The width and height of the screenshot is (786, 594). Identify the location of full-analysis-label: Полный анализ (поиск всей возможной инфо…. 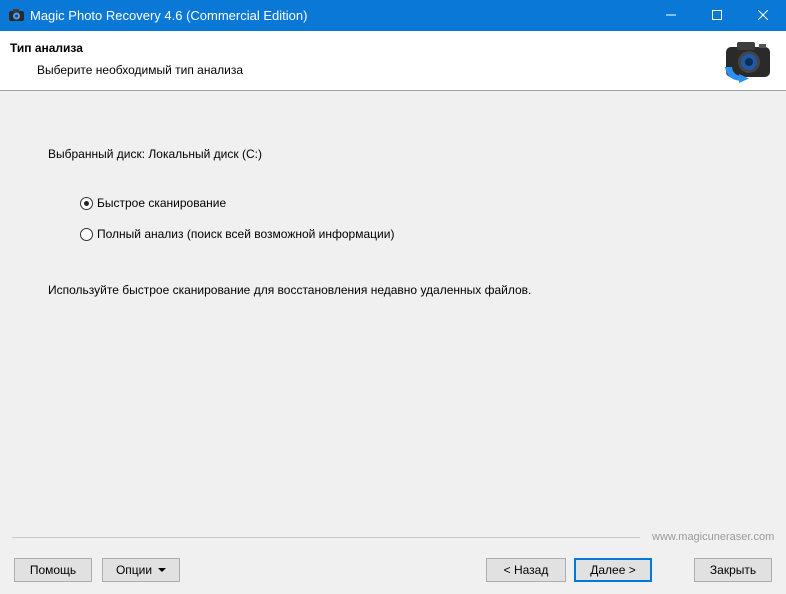
(245, 234).